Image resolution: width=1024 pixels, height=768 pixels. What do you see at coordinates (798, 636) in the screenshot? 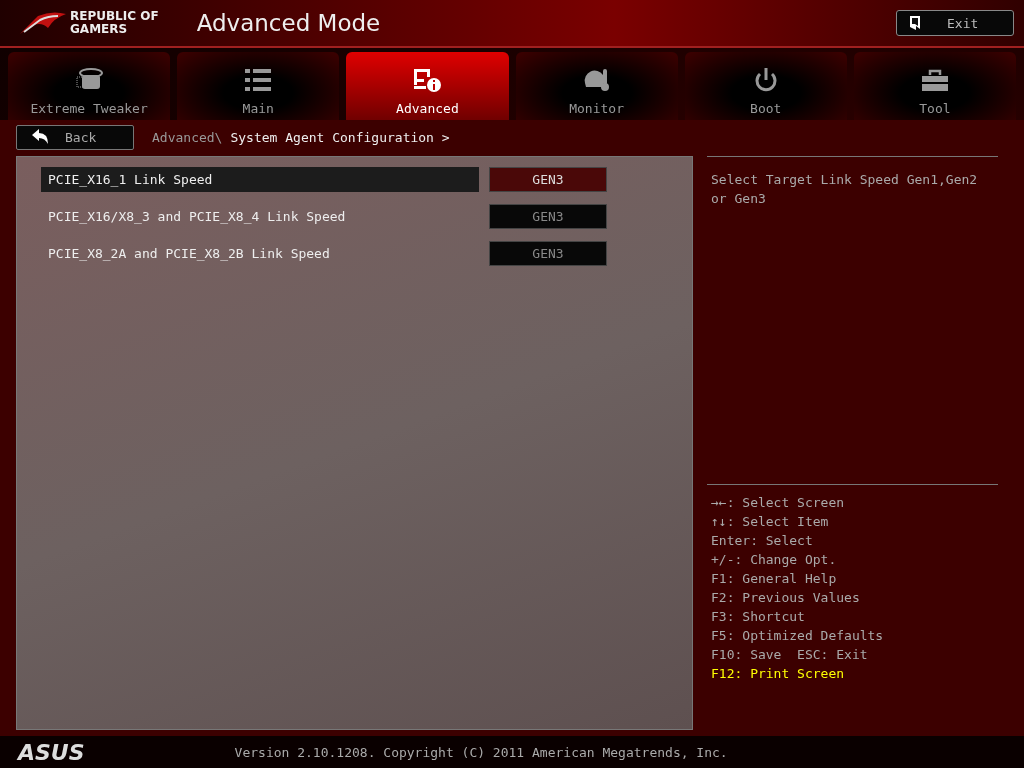
I see `key-hint: F5: Optimized Defaults` at bounding box center [798, 636].